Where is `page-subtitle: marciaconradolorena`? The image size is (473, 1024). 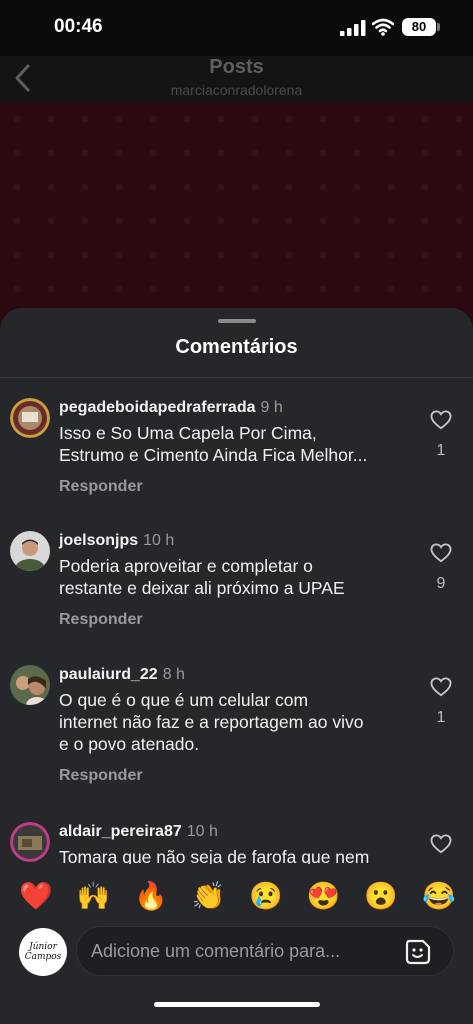
page-subtitle: marciaconradolorena is located at coordinates (236, 90).